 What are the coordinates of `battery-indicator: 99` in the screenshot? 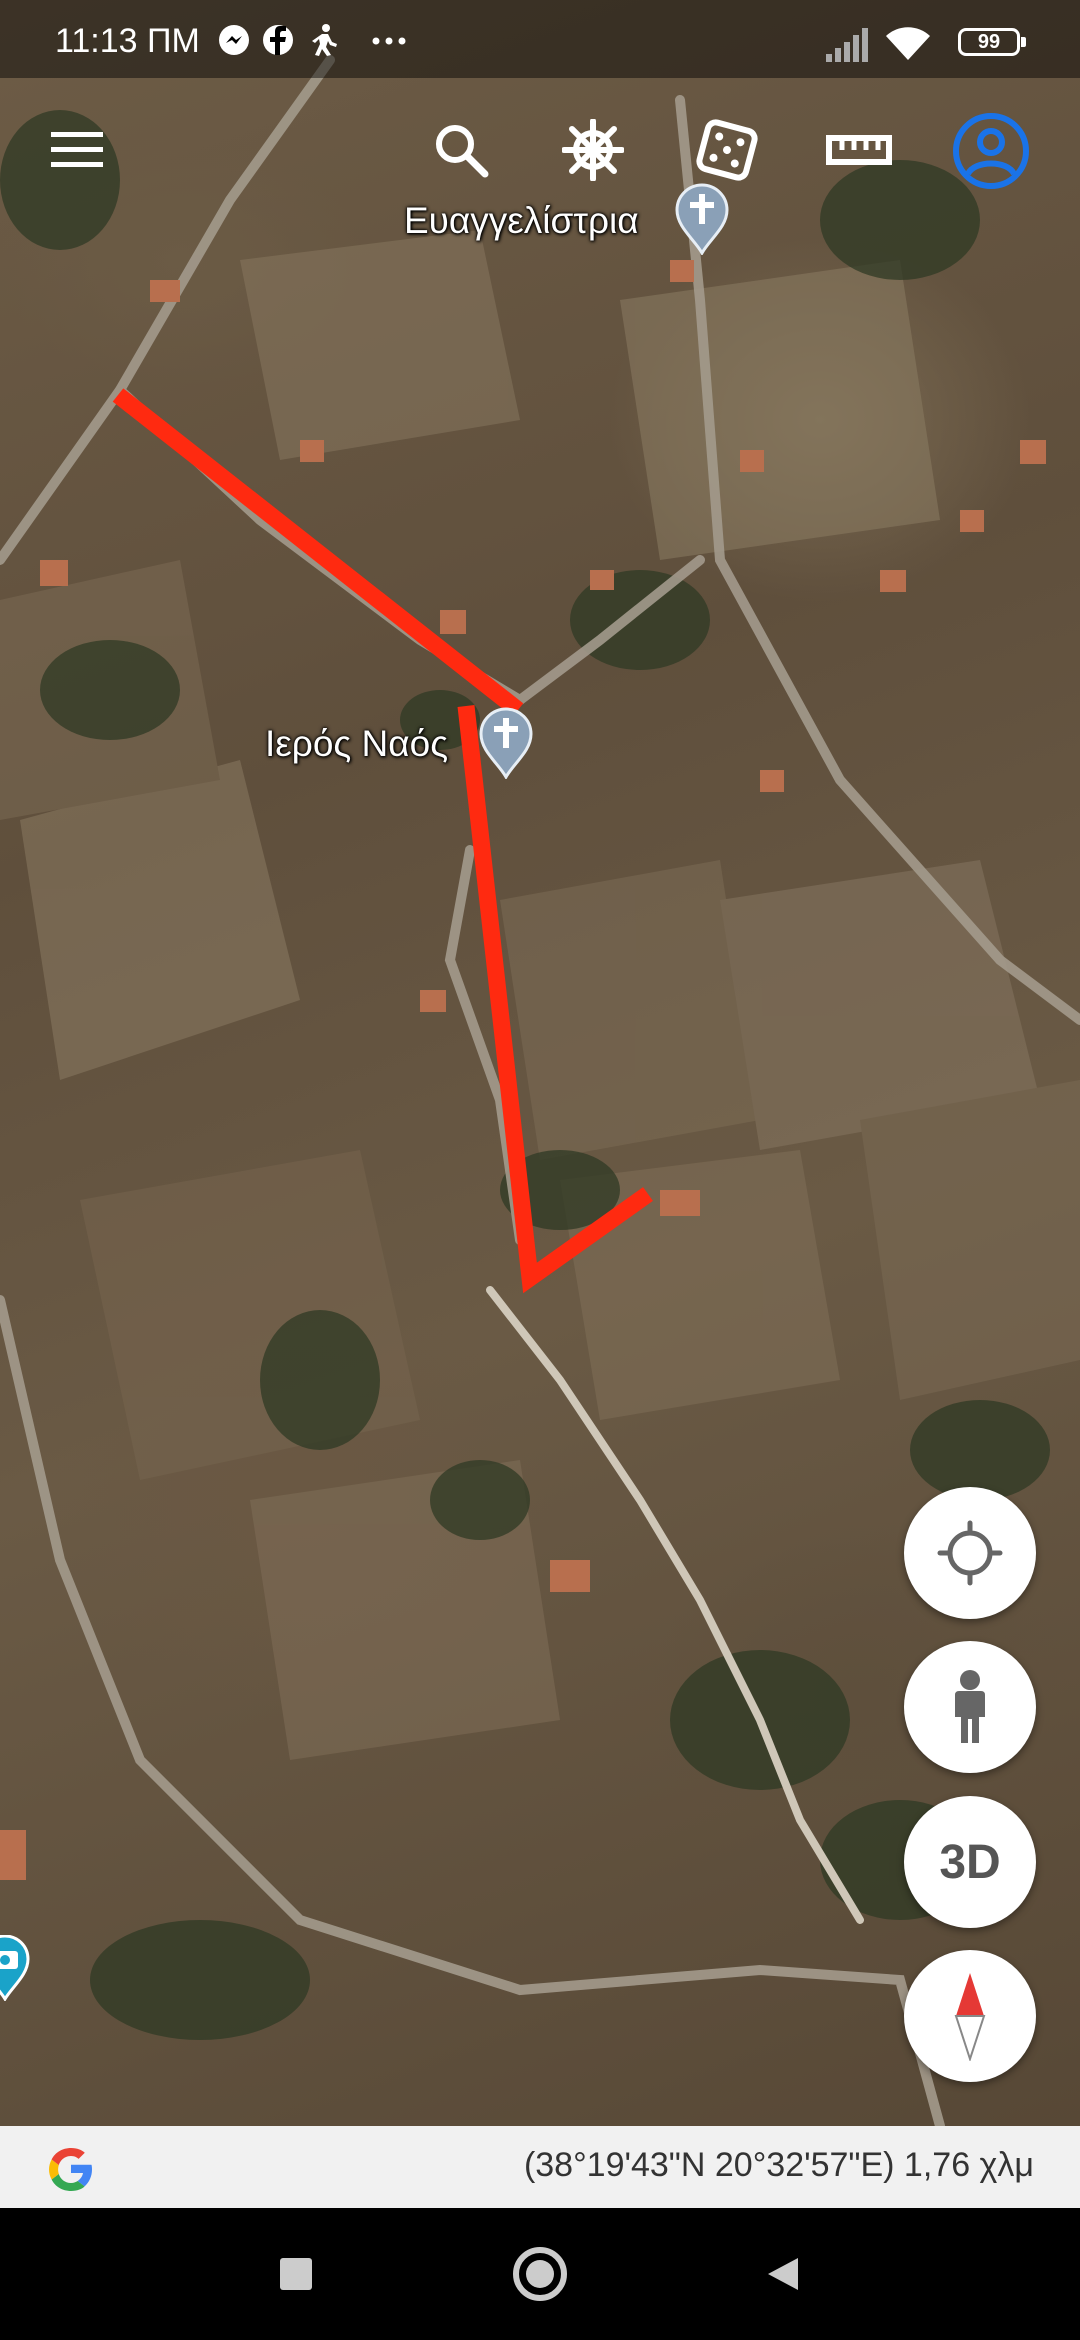 It's located at (992, 42).